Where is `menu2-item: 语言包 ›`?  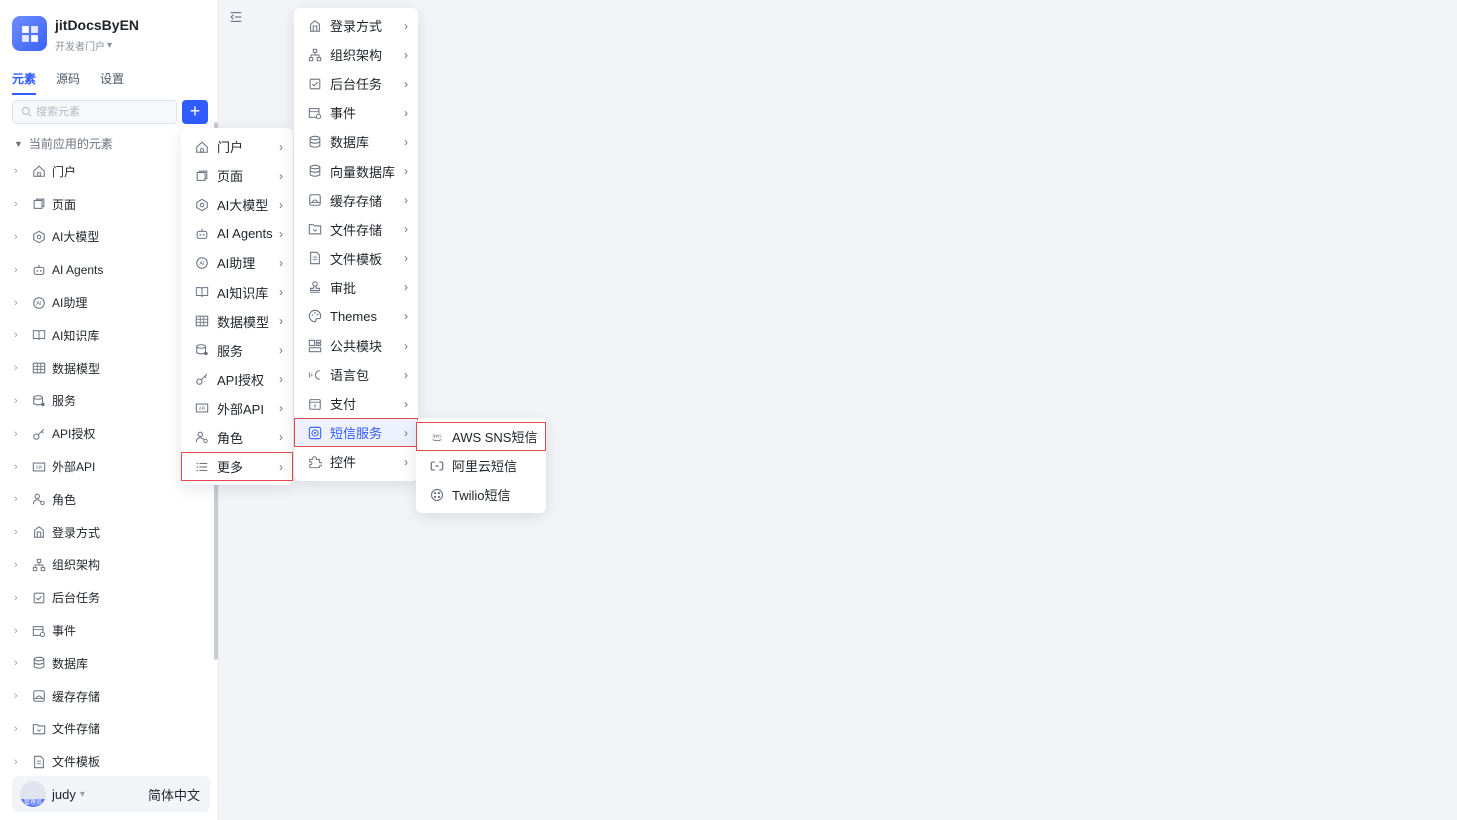 menu2-item: 语言包 › is located at coordinates (356, 374).